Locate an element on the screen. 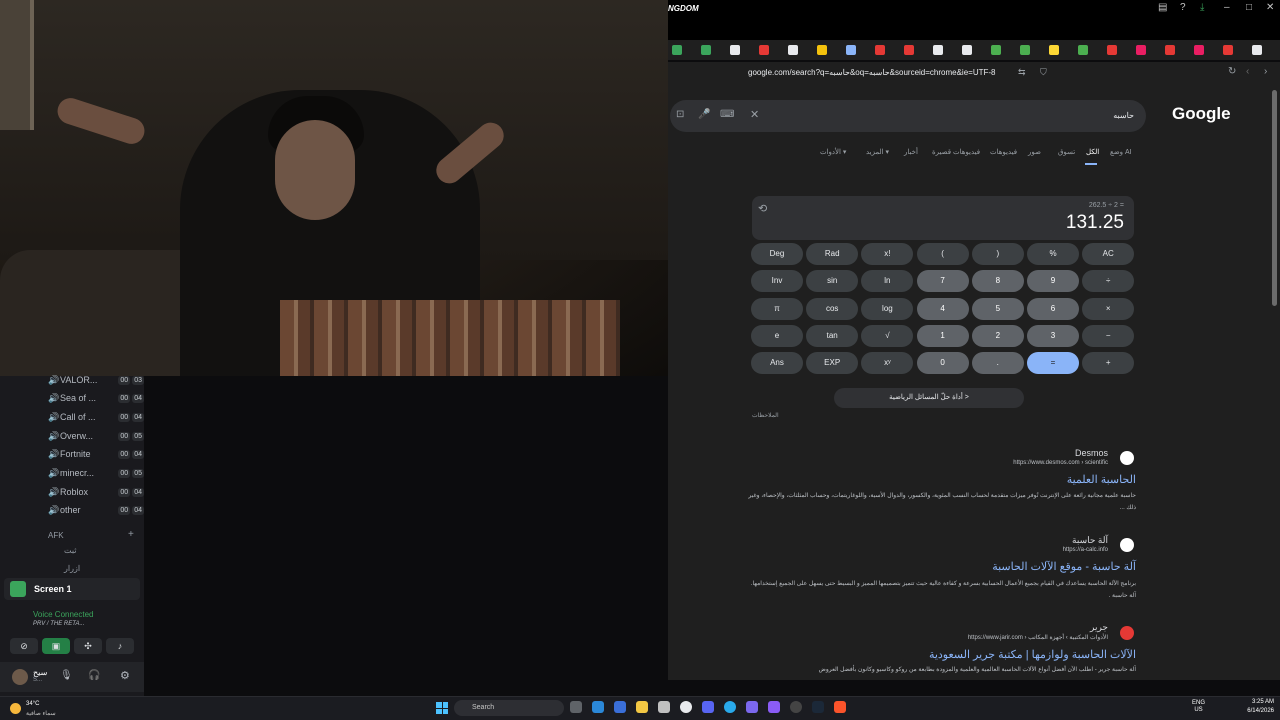  back-icon: ‹ is located at coordinates (1247, 71).